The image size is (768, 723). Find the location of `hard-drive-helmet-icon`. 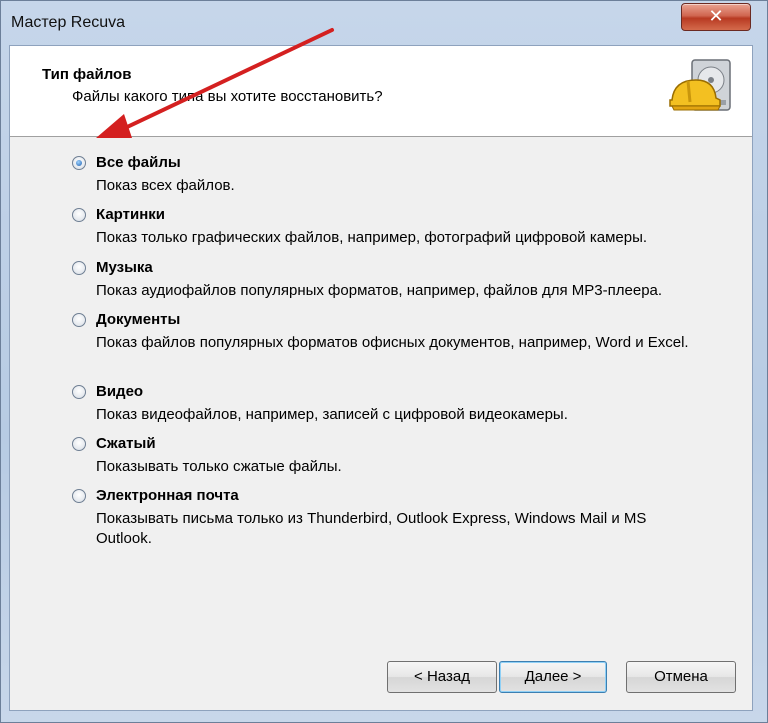

hard-drive-helmet-icon is located at coordinates (700, 85).